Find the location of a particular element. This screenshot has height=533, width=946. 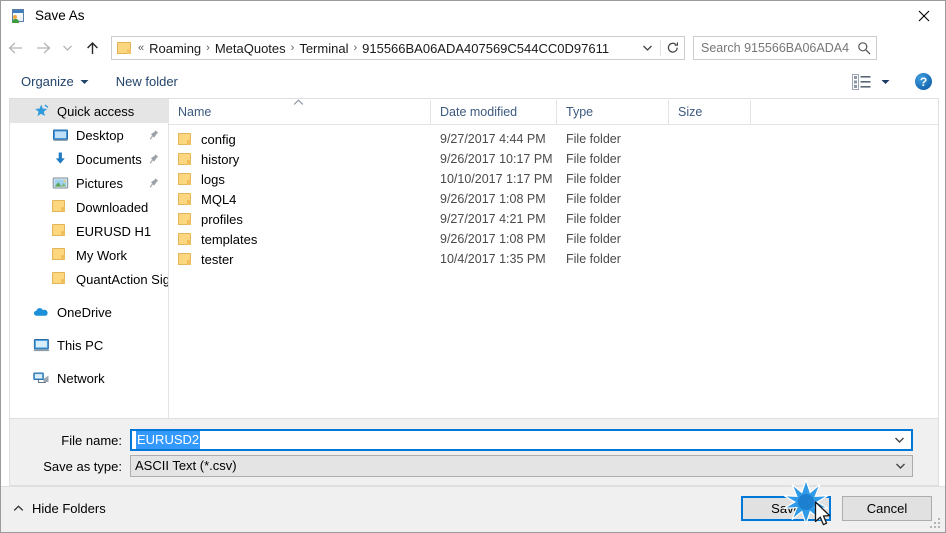

file-name-cell: config is located at coordinates (300, 139).